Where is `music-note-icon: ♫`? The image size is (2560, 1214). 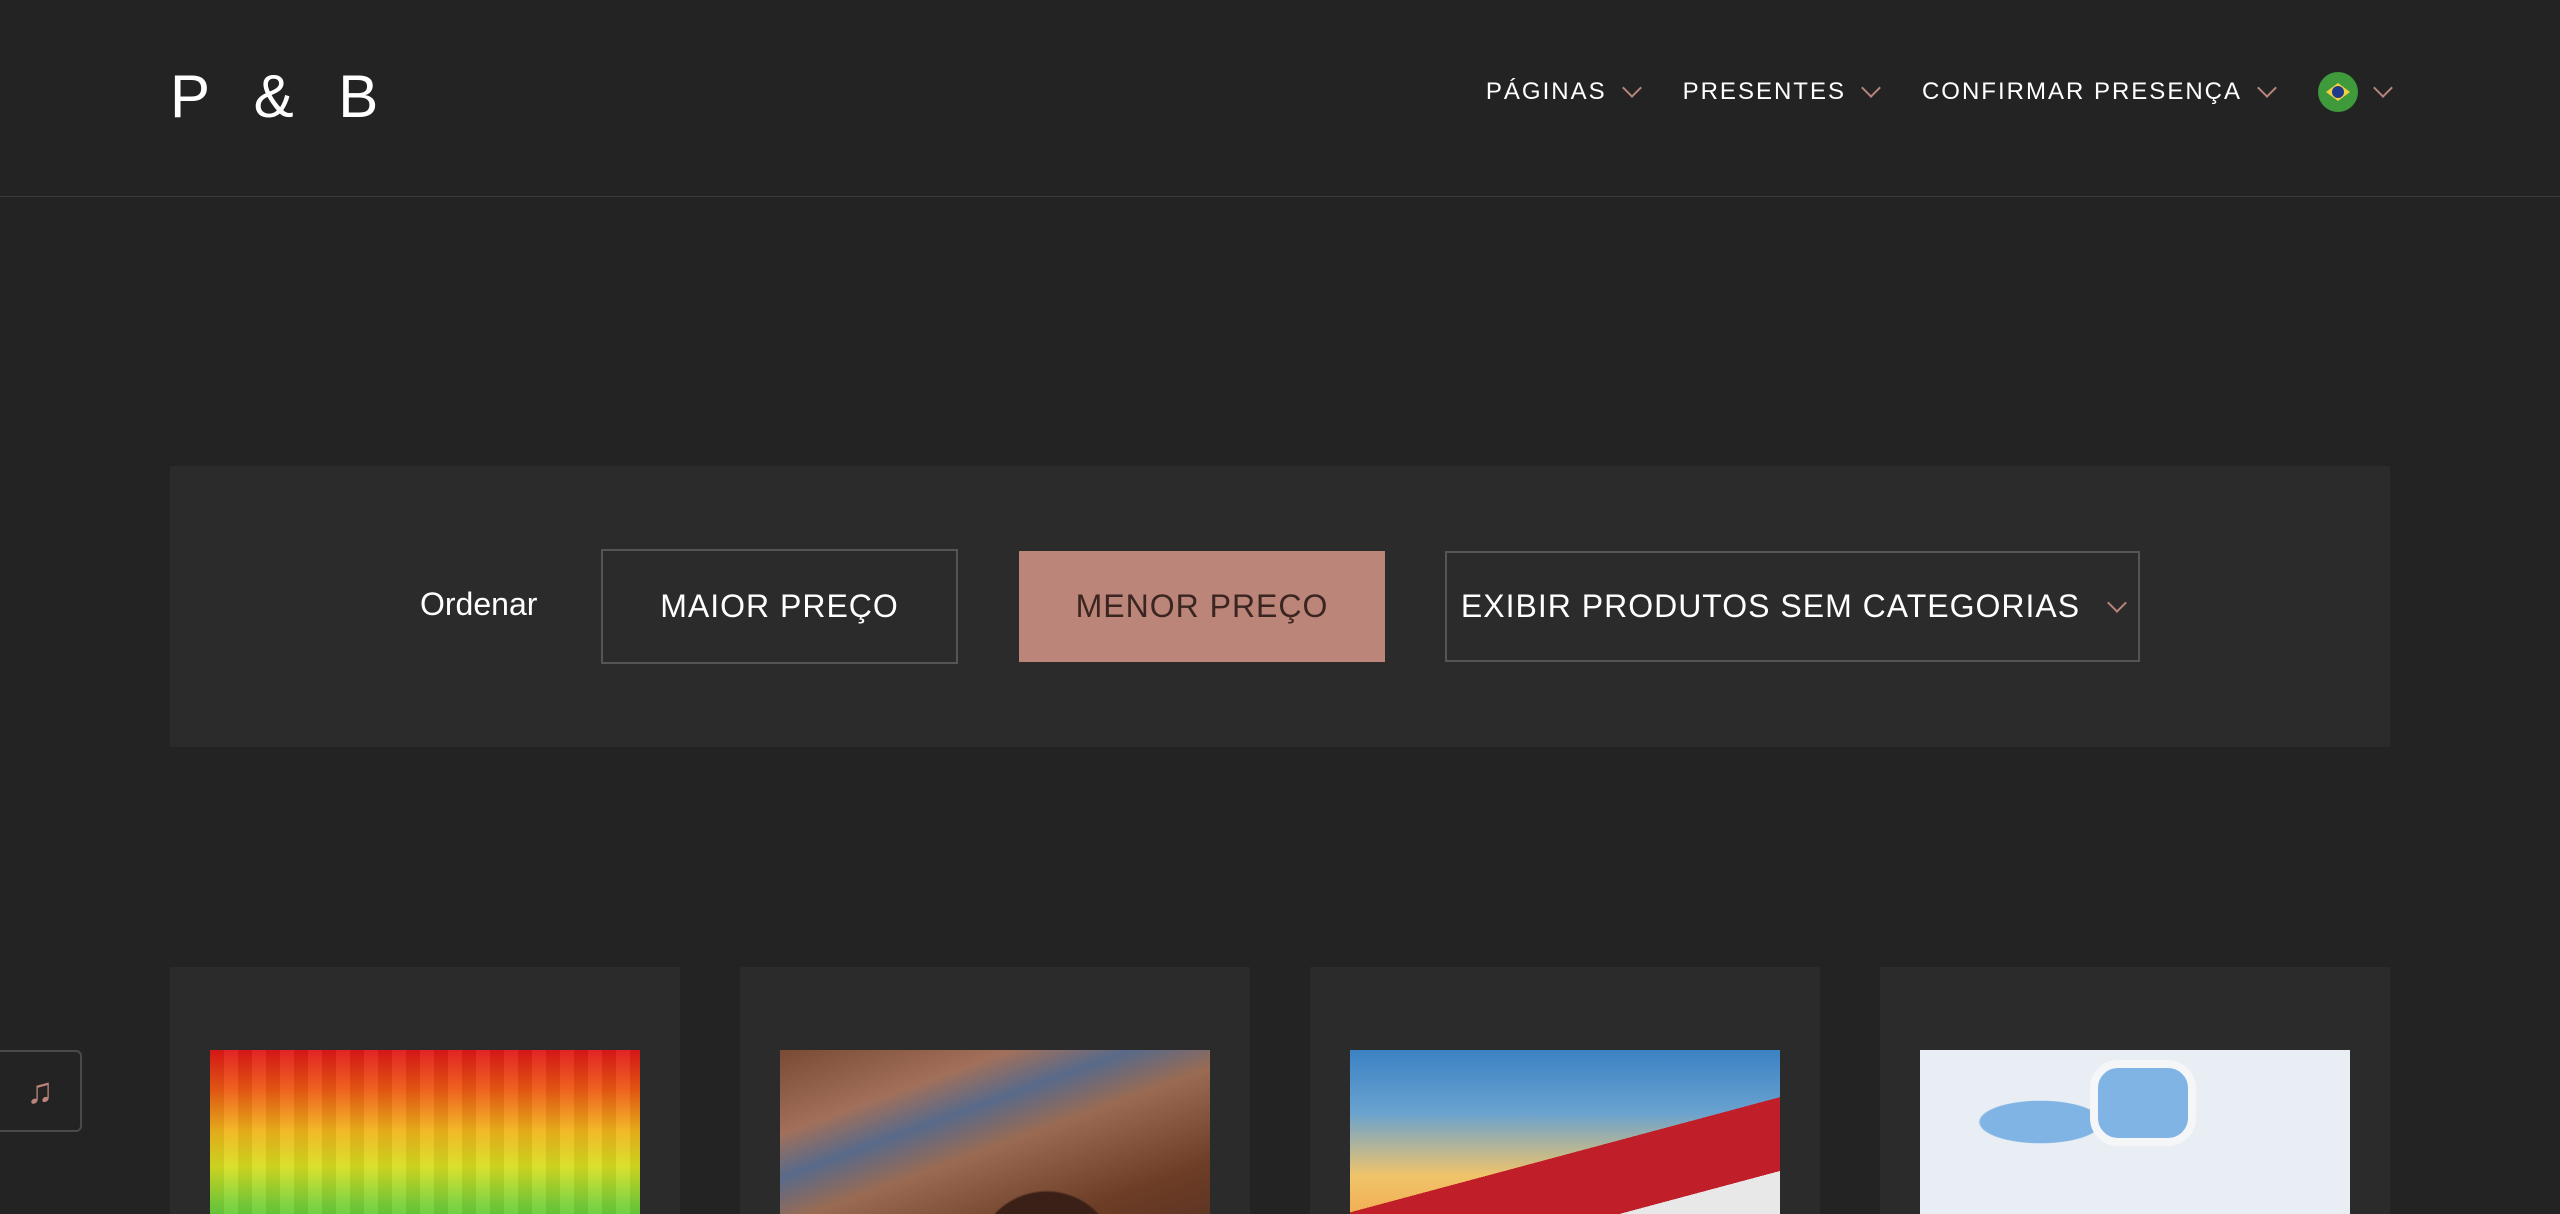
music-note-icon: ♫ is located at coordinates (40, 1090).